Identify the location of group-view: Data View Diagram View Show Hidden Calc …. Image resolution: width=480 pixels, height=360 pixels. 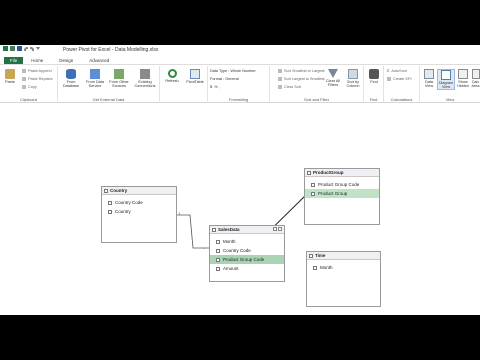
(450, 84).